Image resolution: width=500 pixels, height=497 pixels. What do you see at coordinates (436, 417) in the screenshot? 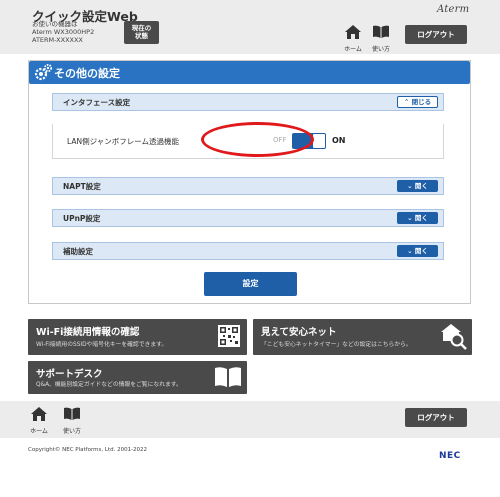
I see `footer-logout-button: ログアウト` at bounding box center [436, 417].